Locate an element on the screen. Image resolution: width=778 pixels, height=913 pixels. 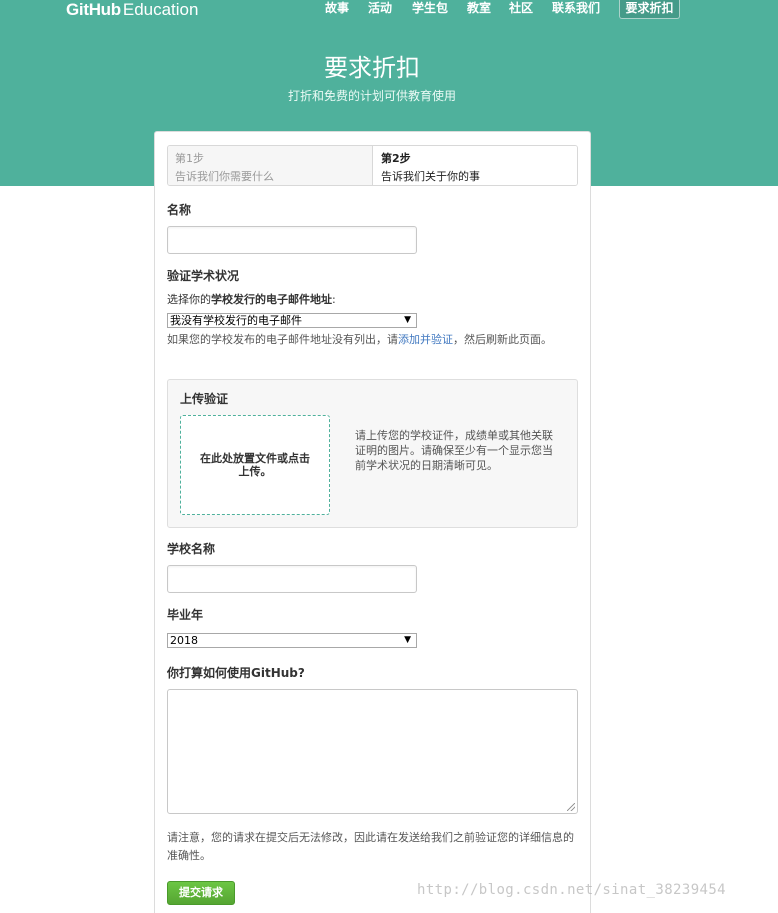
email-select: 我没有学校发行的电子邮件 ▼ is located at coordinates (292, 320).